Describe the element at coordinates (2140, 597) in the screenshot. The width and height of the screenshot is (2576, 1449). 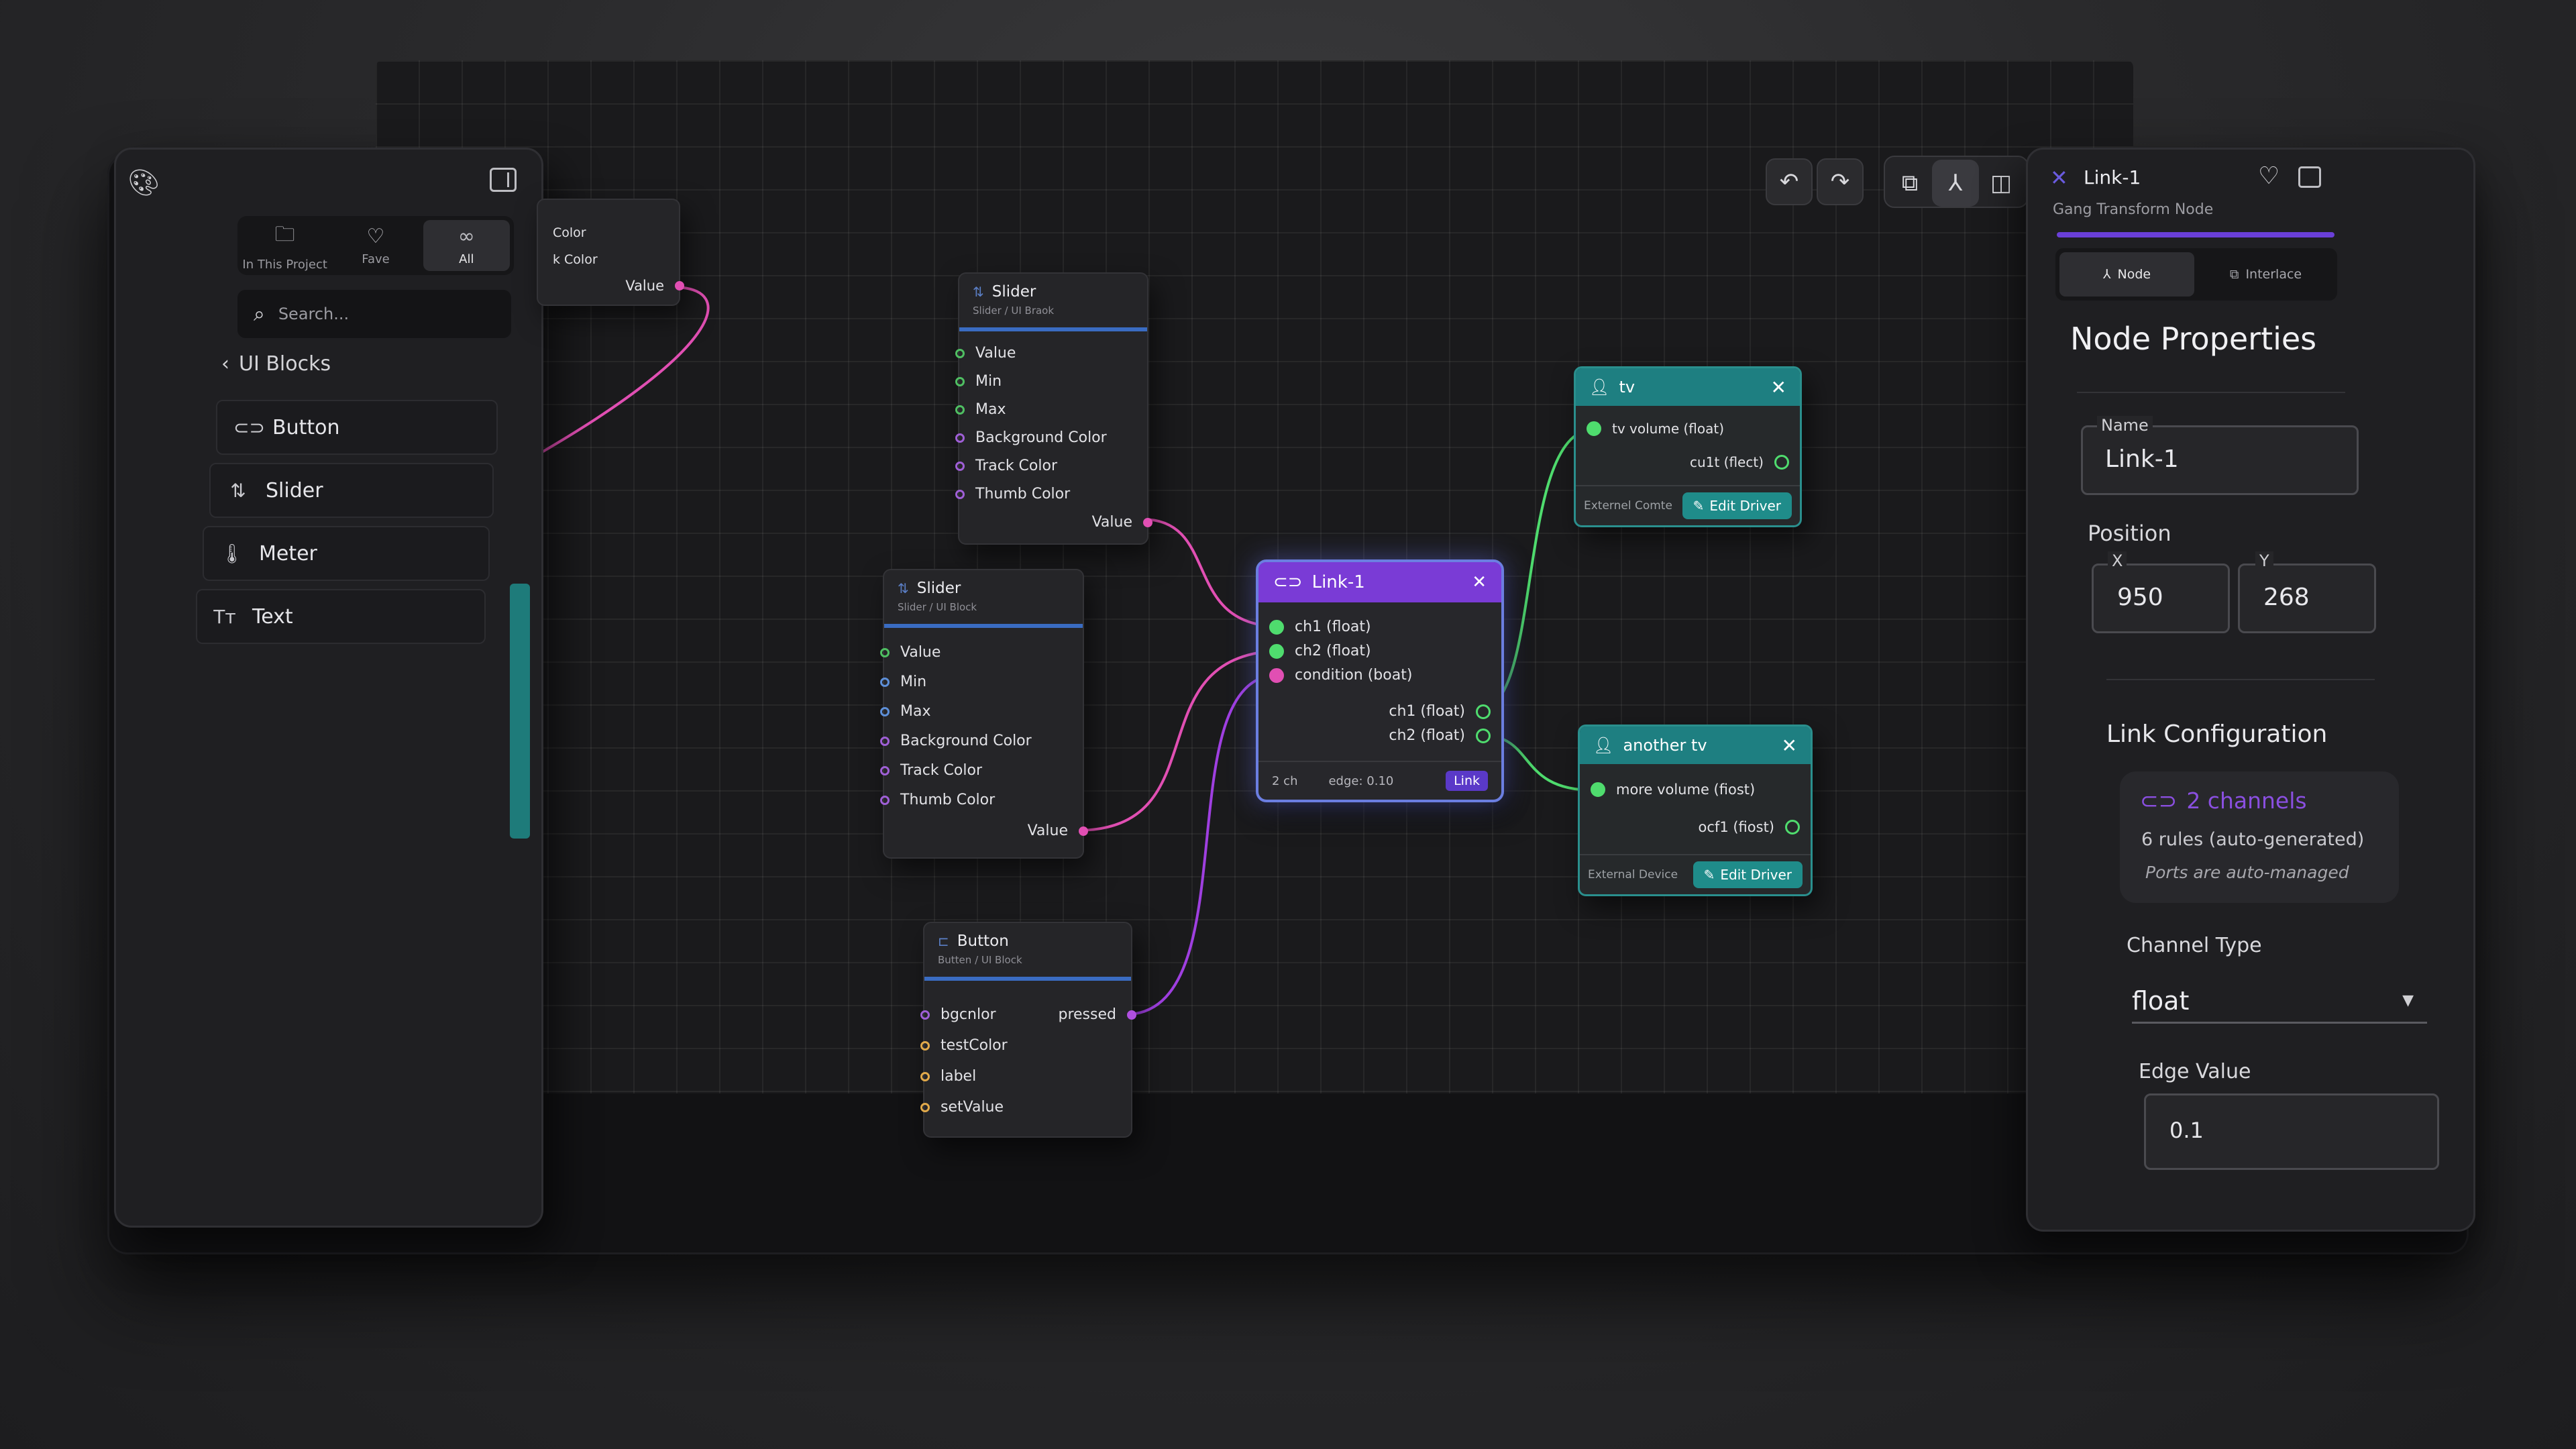
I see `position-x-value: 950` at that location.